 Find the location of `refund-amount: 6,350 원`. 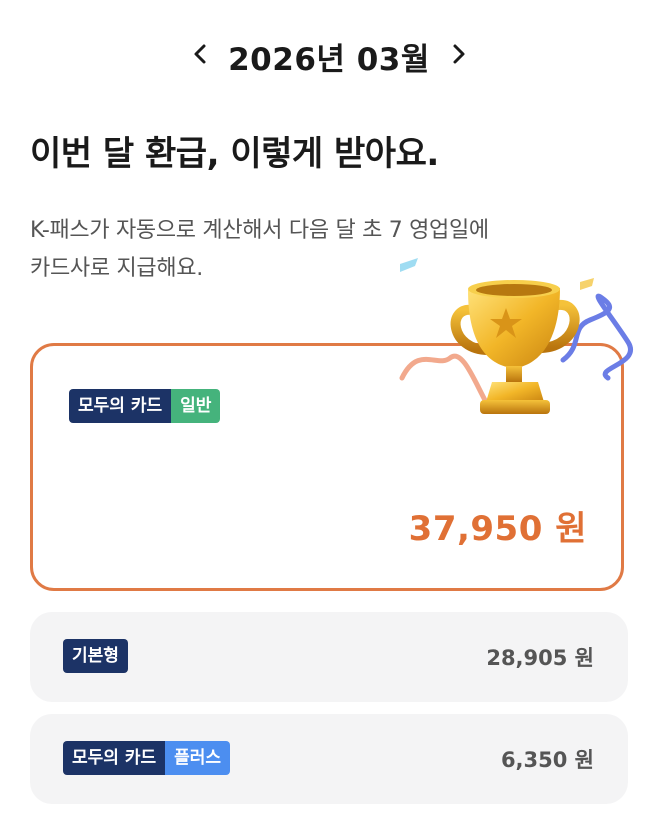

refund-amount: 6,350 원 is located at coordinates (547, 760).